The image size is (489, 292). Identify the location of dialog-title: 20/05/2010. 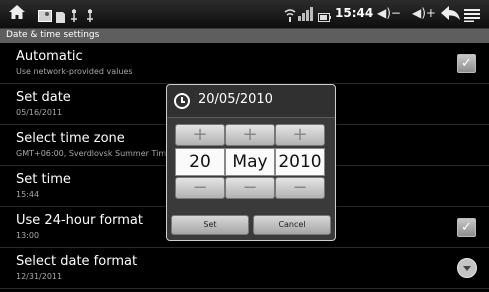
(235, 99).